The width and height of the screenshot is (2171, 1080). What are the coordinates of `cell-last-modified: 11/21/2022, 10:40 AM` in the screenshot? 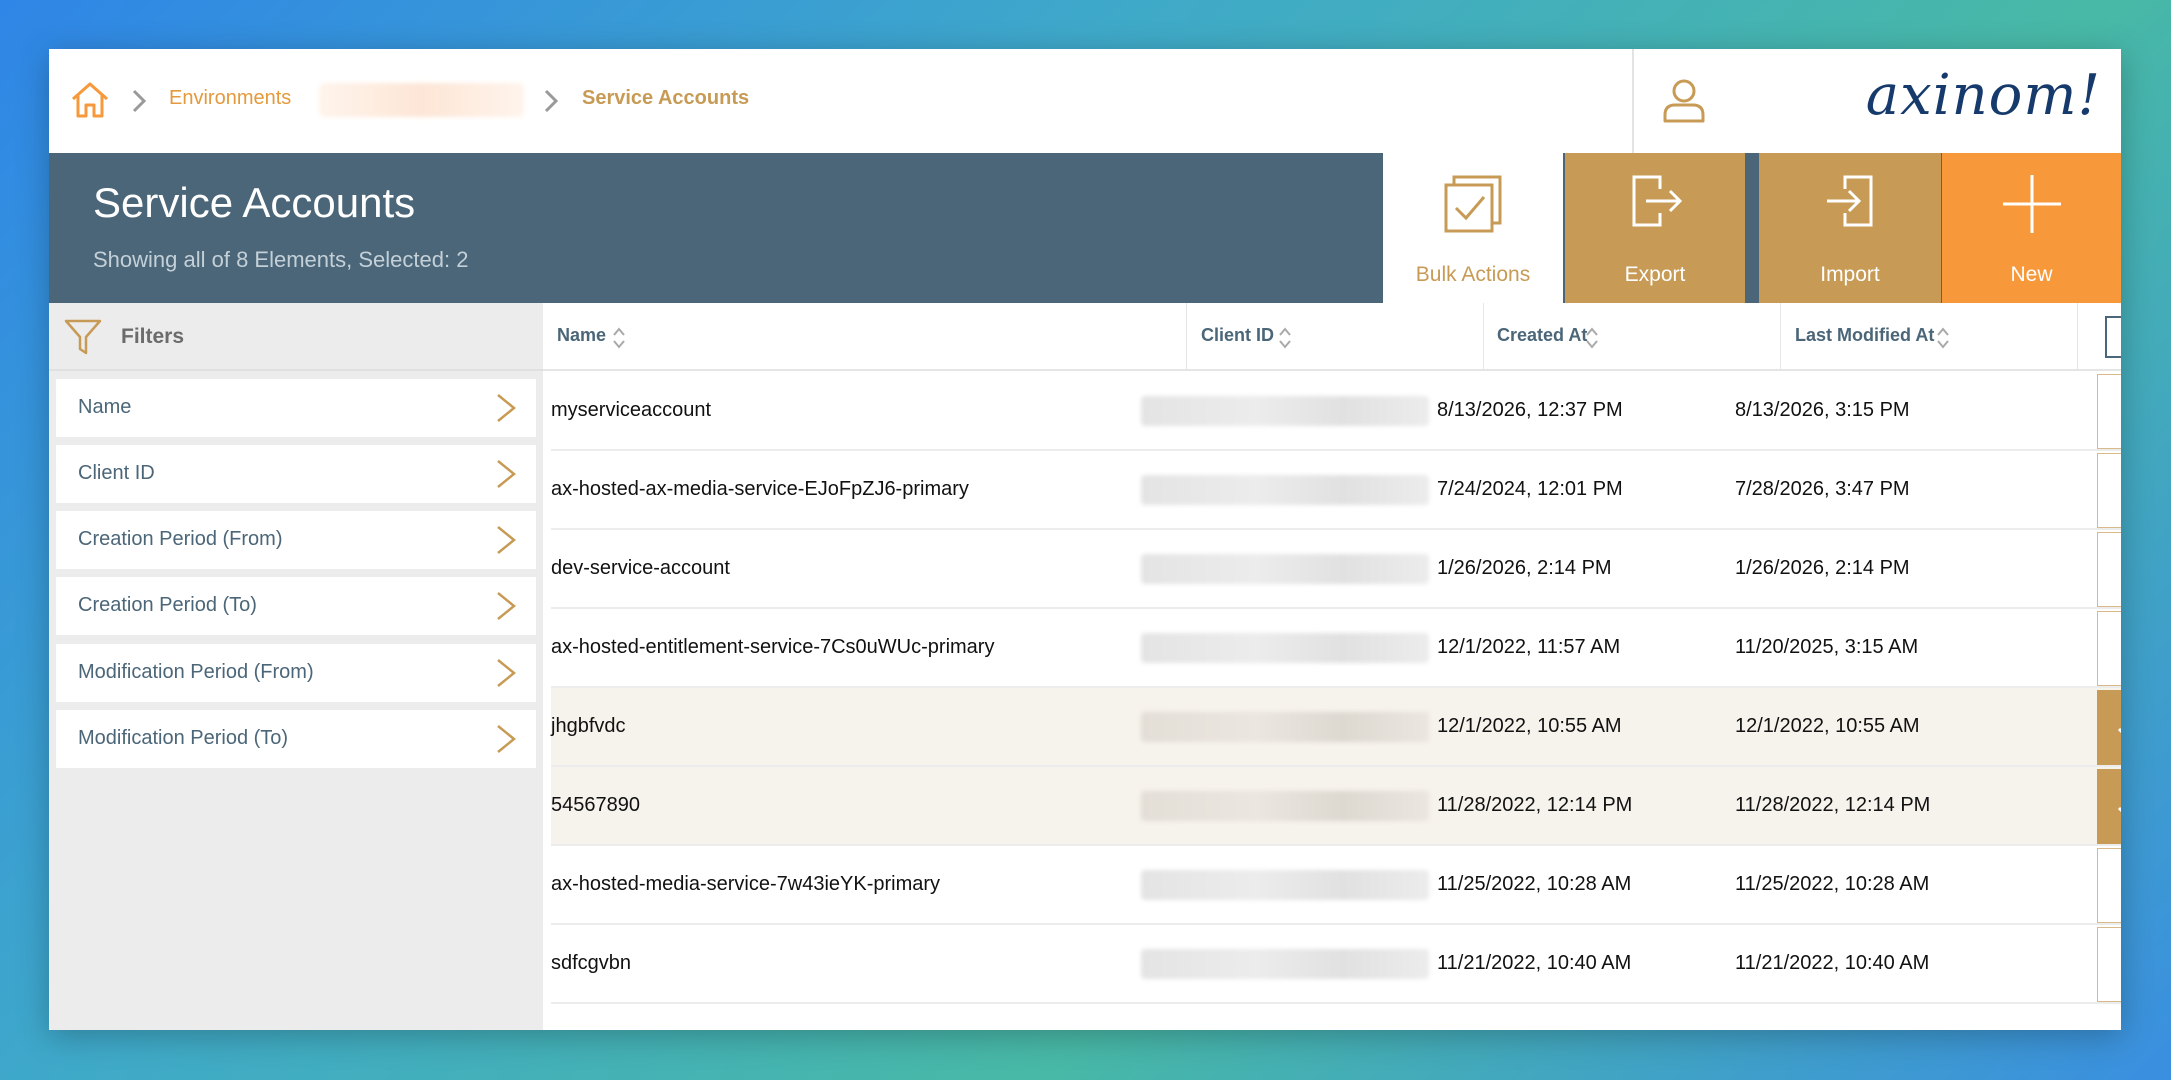 It's located at (1832, 963).